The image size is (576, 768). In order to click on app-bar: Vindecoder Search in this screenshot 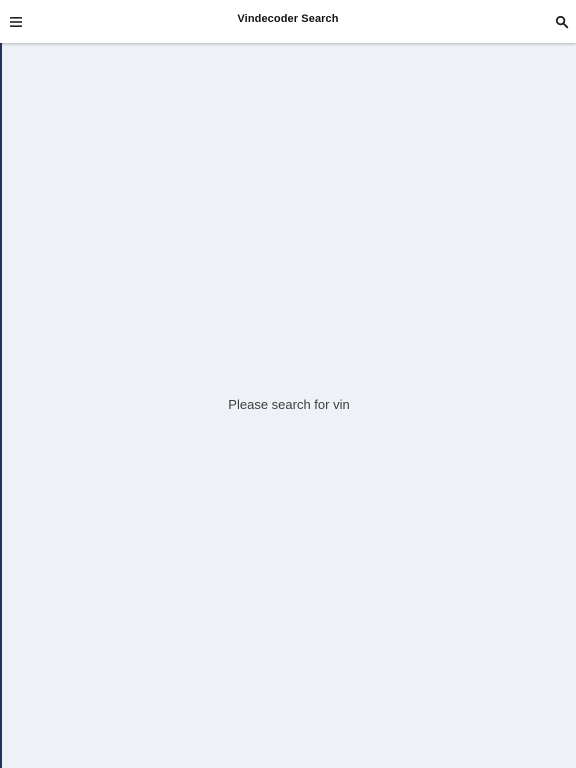, I will do `click(288, 21)`.